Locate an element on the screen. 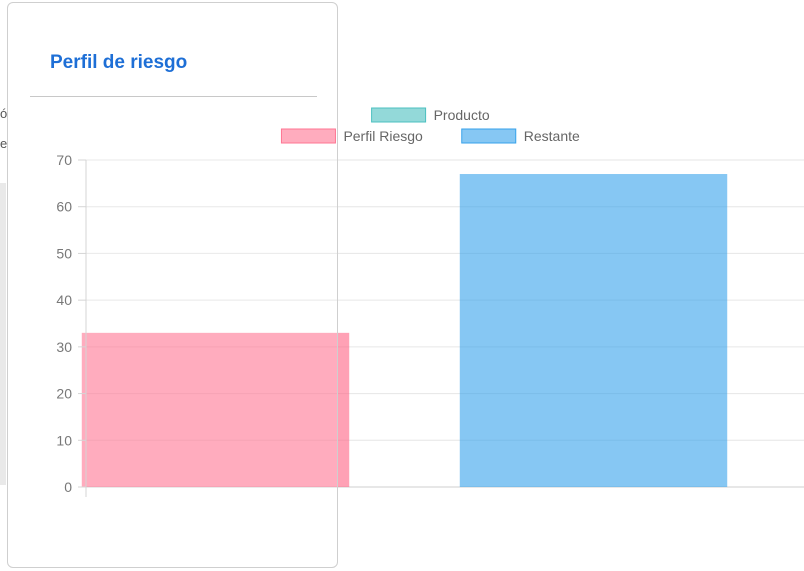 This screenshot has width=804, height=571. card-title: Perfil de riesgo is located at coordinates (119, 62).